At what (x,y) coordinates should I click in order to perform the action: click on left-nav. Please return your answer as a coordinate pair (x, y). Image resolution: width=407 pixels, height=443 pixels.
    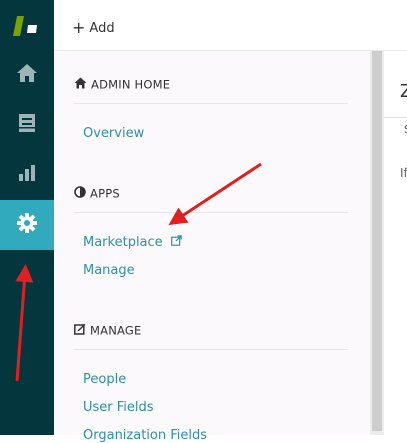
    Looking at the image, I should click on (27, 217).